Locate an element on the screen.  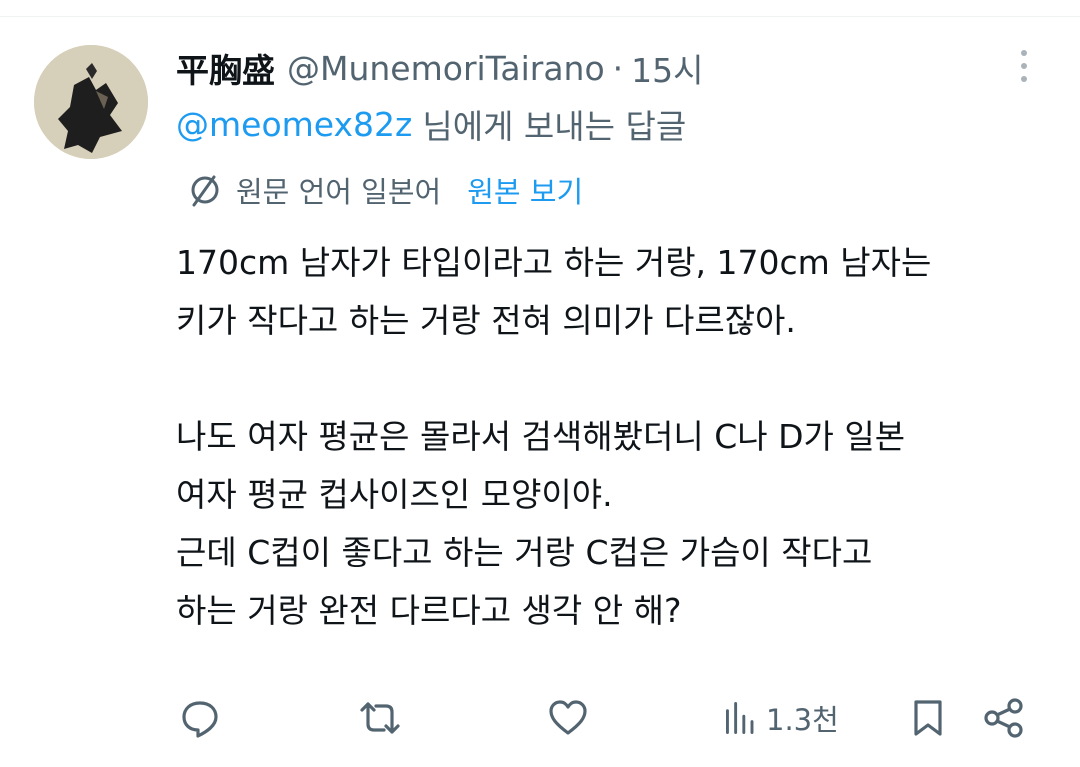
tweet-header: 平胸盛 @MunemoriTairano · 15시 is located at coordinates (440, 68).